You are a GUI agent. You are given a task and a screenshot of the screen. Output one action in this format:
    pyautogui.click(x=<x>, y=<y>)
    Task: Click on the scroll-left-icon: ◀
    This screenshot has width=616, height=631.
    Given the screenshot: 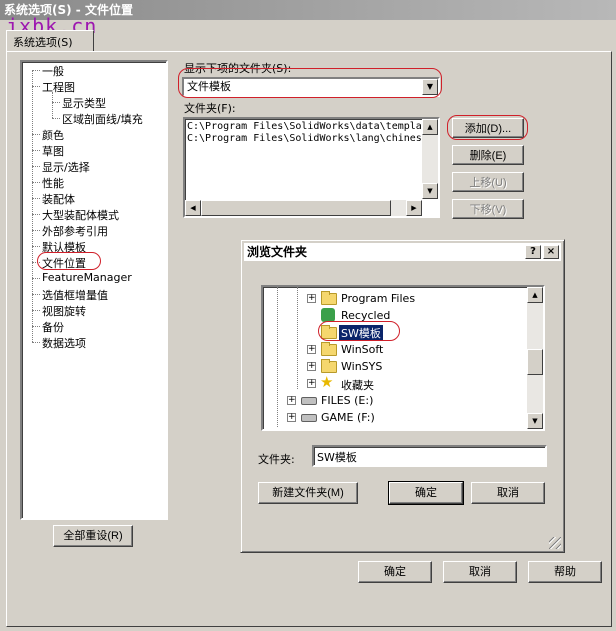 What is the action you would take?
    pyautogui.click(x=193, y=208)
    